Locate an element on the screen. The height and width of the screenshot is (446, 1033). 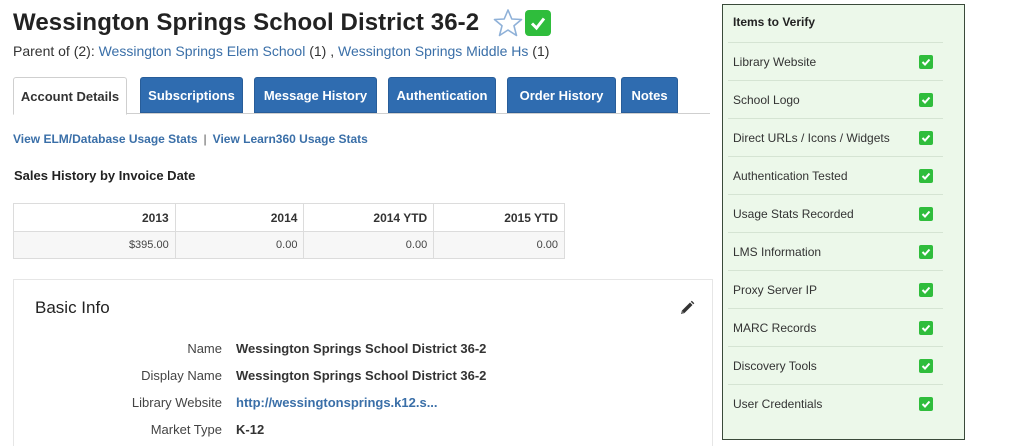
verify-item-label: School Logo is located at coordinates (766, 99).